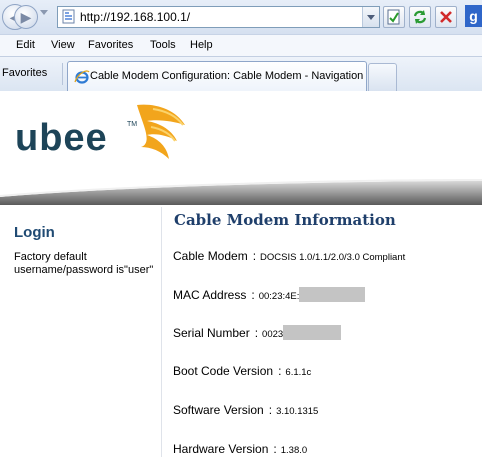 This screenshot has height=458, width=482. What do you see at coordinates (370, 17) in the screenshot?
I see `address-dropdown-button` at bounding box center [370, 17].